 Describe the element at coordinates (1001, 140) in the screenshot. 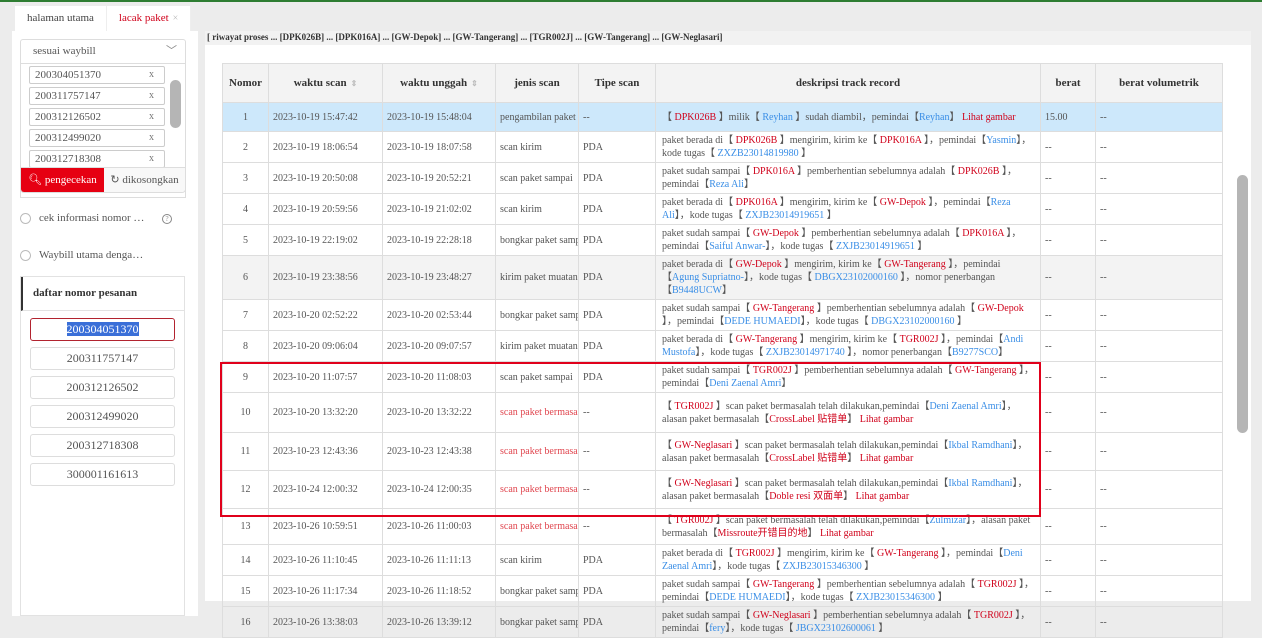

I see `person-or-code: Yasmin` at that location.